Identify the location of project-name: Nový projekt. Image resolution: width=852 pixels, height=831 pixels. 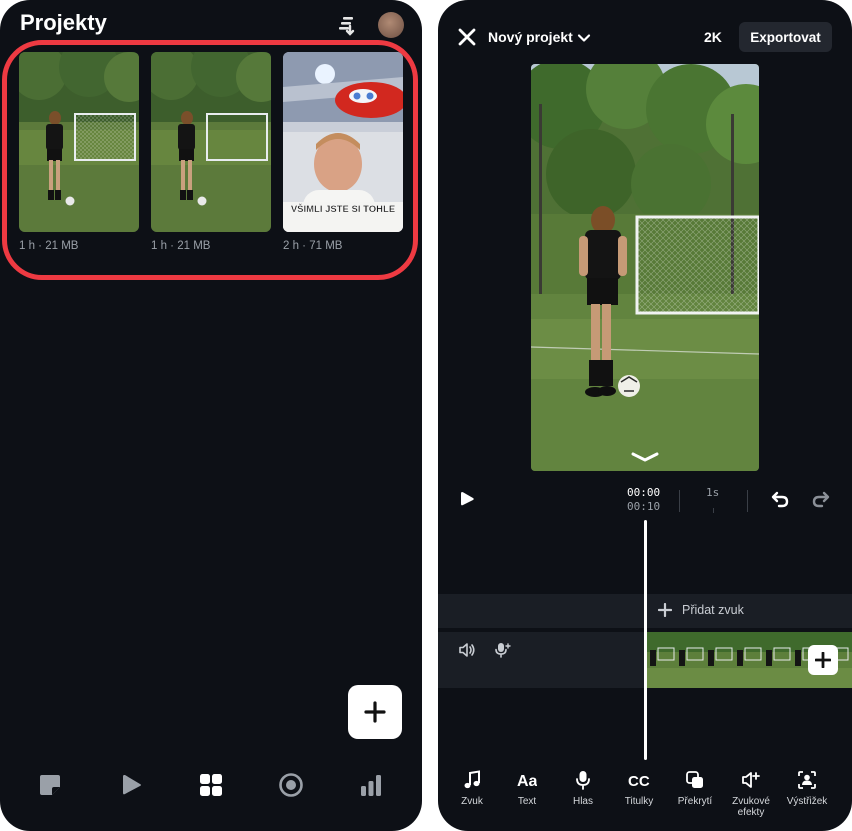
(530, 37).